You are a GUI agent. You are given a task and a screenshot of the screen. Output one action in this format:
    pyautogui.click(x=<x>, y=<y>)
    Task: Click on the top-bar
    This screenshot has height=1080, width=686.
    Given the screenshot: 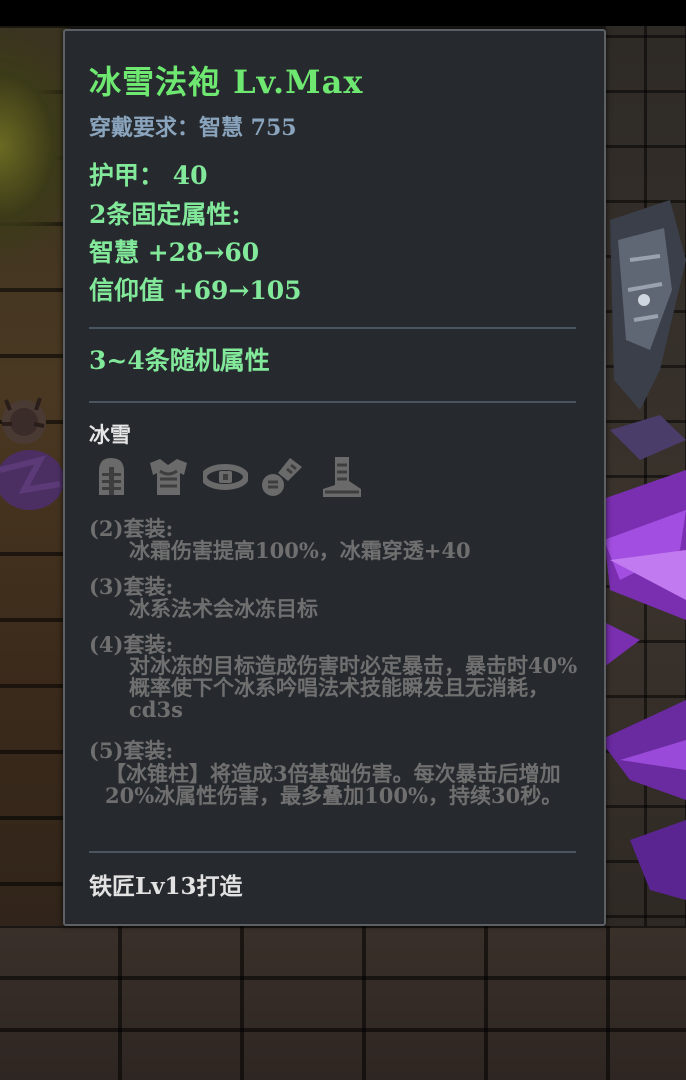 What is the action you would take?
    pyautogui.click(x=343, y=13)
    